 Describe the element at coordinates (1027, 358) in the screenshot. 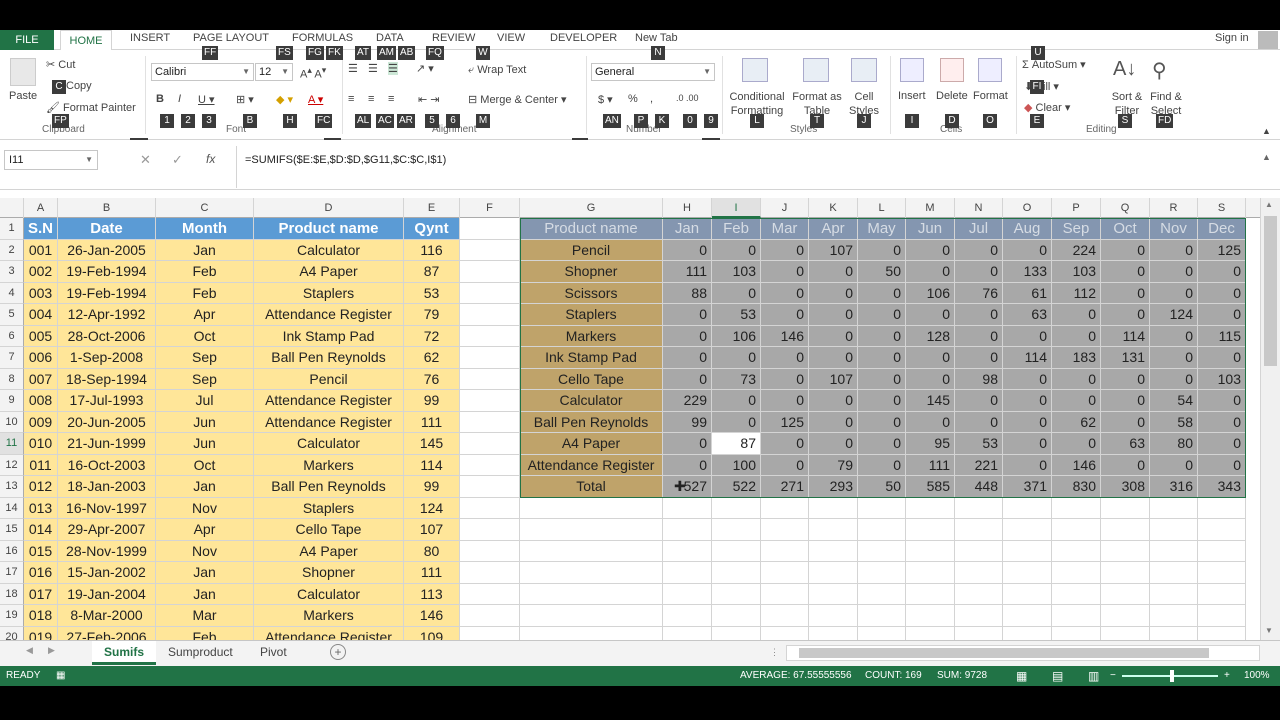

I see `summary-value-cell: 114` at that location.